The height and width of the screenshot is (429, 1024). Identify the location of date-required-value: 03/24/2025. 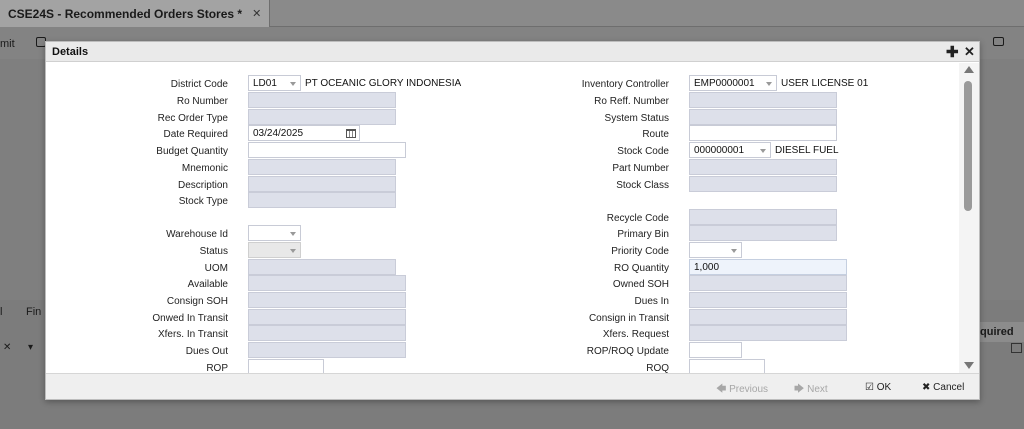
(278, 133).